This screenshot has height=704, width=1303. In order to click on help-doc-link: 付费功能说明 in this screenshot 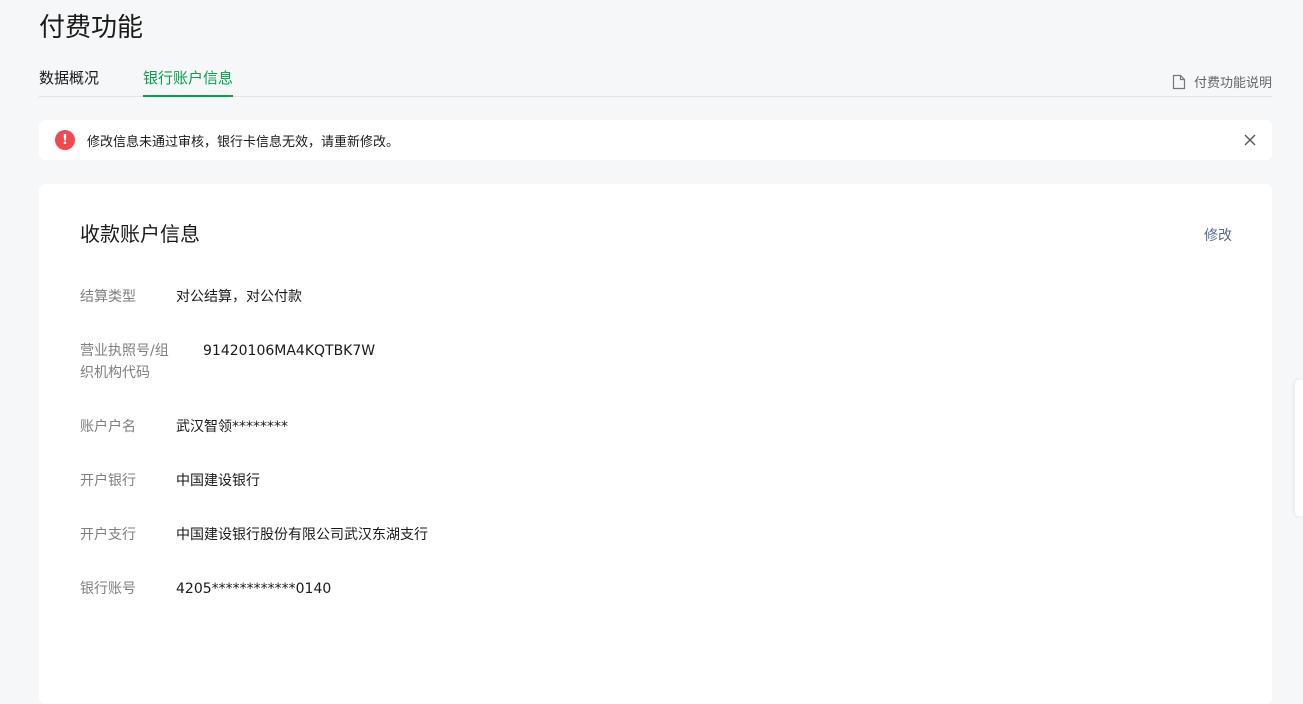, I will do `click(1222, 81)`.